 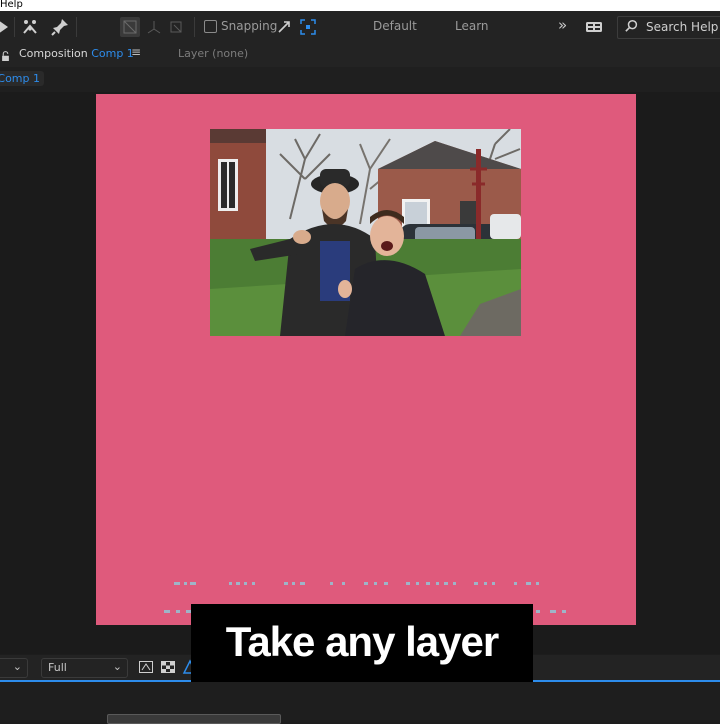 What do you see at coordinates (360, 702) in the screenshot?
I see `timeline-panel` at bounding box center [360, 702].